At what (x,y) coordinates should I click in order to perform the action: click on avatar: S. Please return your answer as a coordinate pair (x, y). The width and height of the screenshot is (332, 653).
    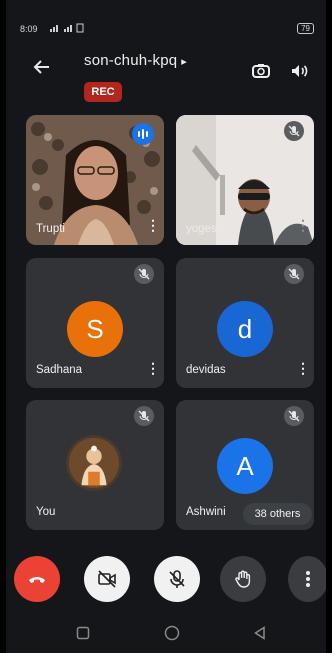
    Looking at the image, I should click on (95, 329).